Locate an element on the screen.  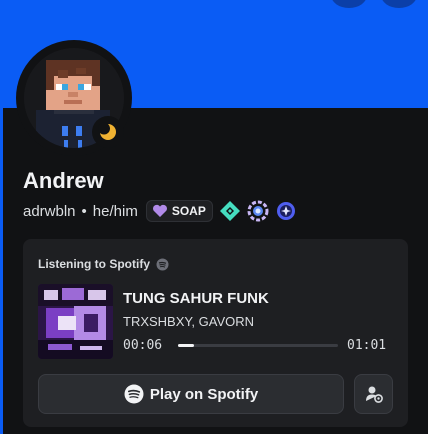
album-cover-image is located at coordinates (75, 321).